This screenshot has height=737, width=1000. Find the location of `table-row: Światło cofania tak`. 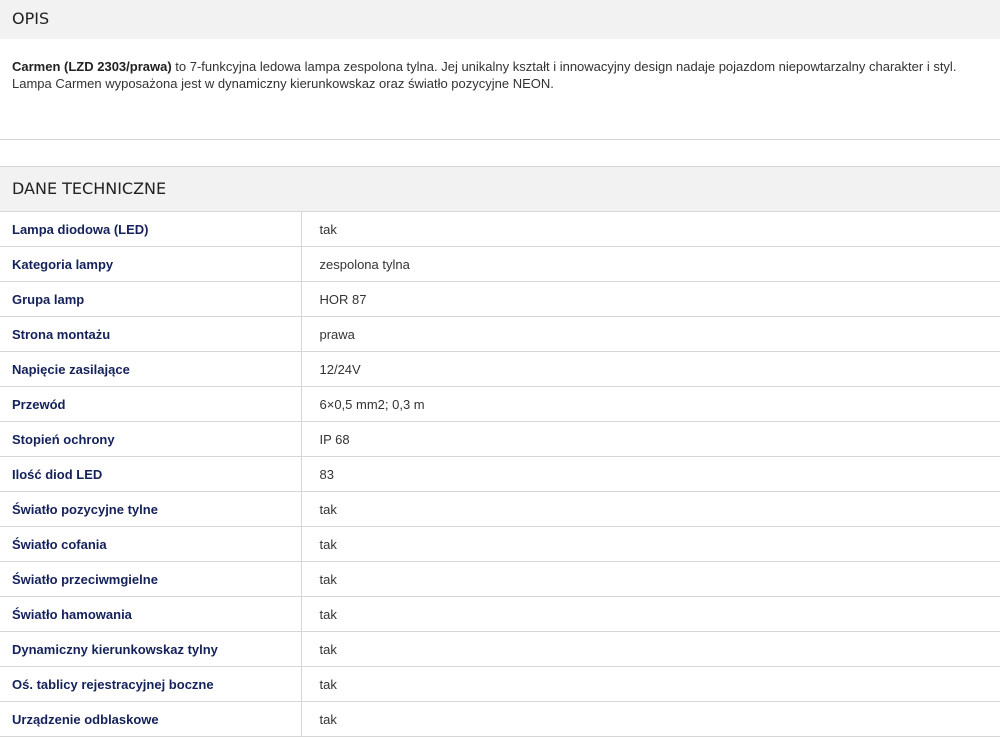

table-row: Światło cofania tak is located at coordinates (500, 544).